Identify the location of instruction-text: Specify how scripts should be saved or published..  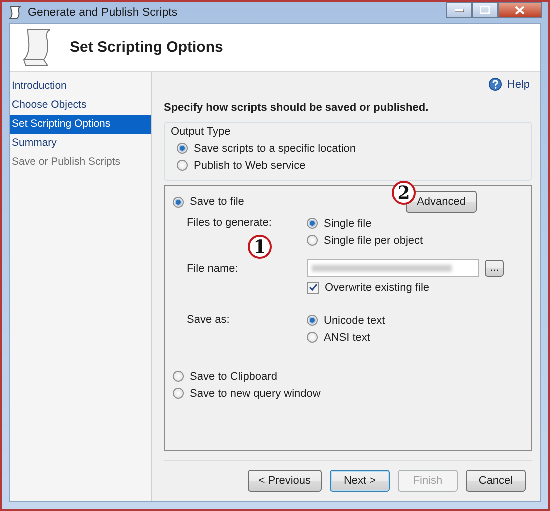
(297, 108).